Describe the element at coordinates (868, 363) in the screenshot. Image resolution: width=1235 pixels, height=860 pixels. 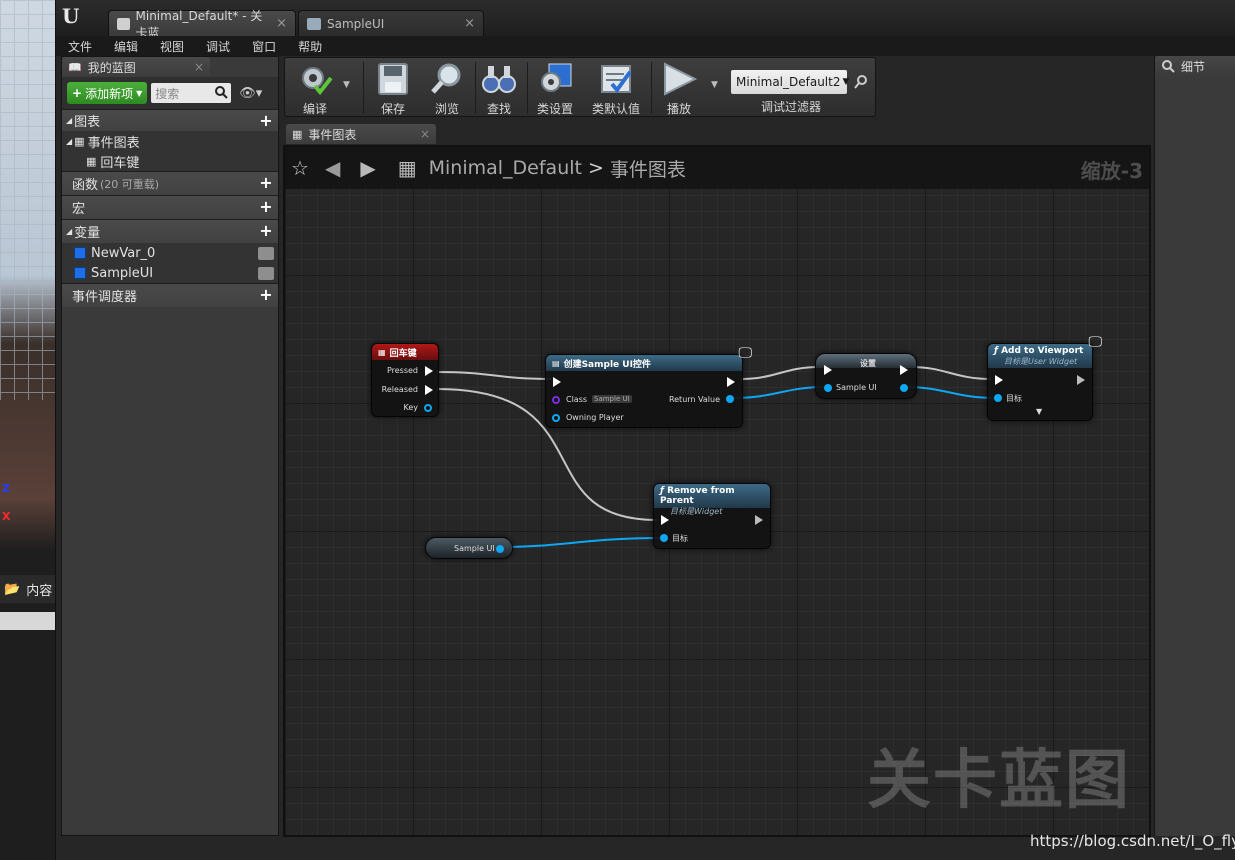
I see `node-title: 设置` at that location.